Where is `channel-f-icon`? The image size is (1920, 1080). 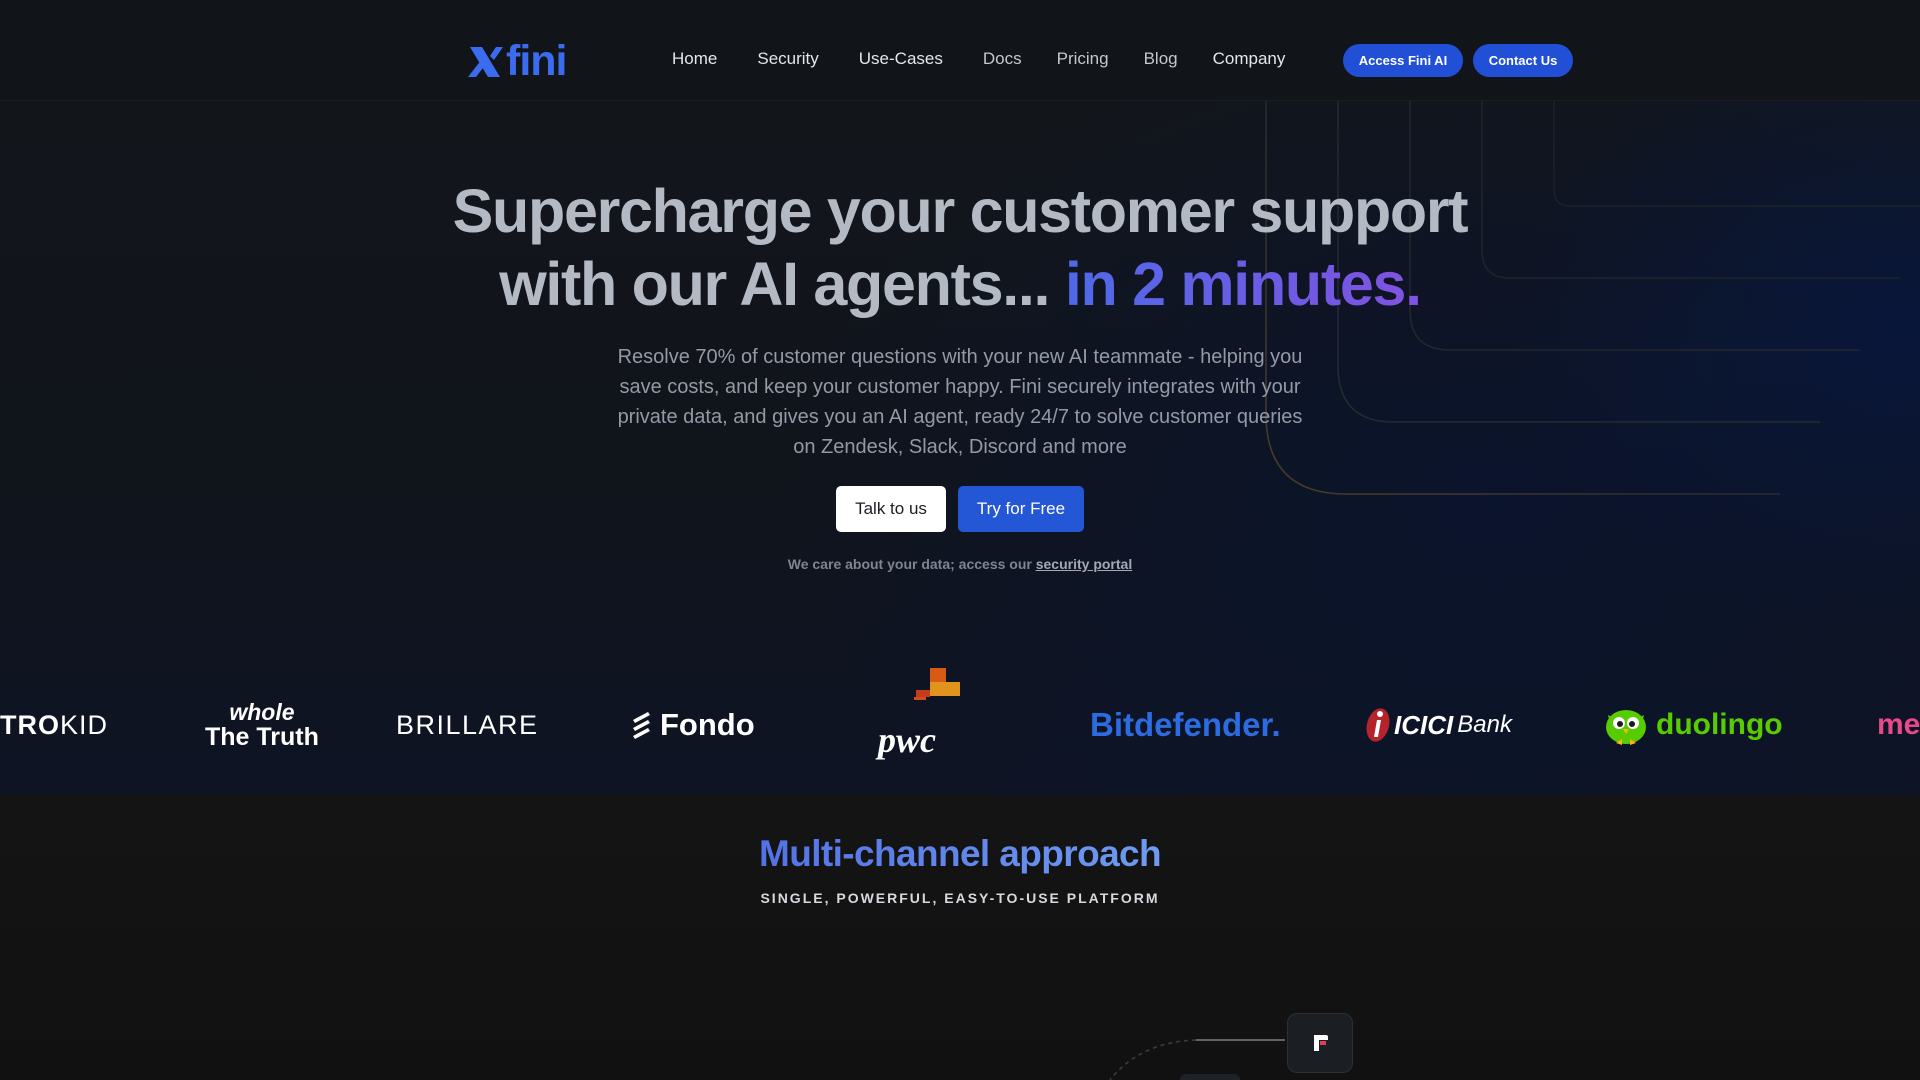 channel-f-icon is located at coordinates (1321, 1043).